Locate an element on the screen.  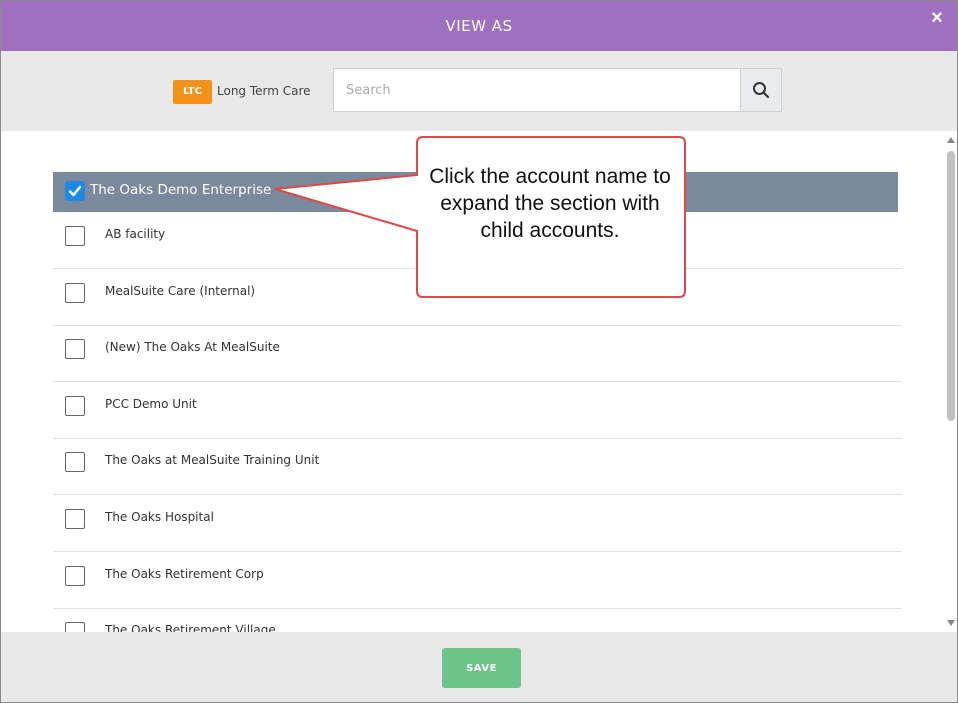
account-name: The Oaks Hospital is located at coordinates (159, 517).